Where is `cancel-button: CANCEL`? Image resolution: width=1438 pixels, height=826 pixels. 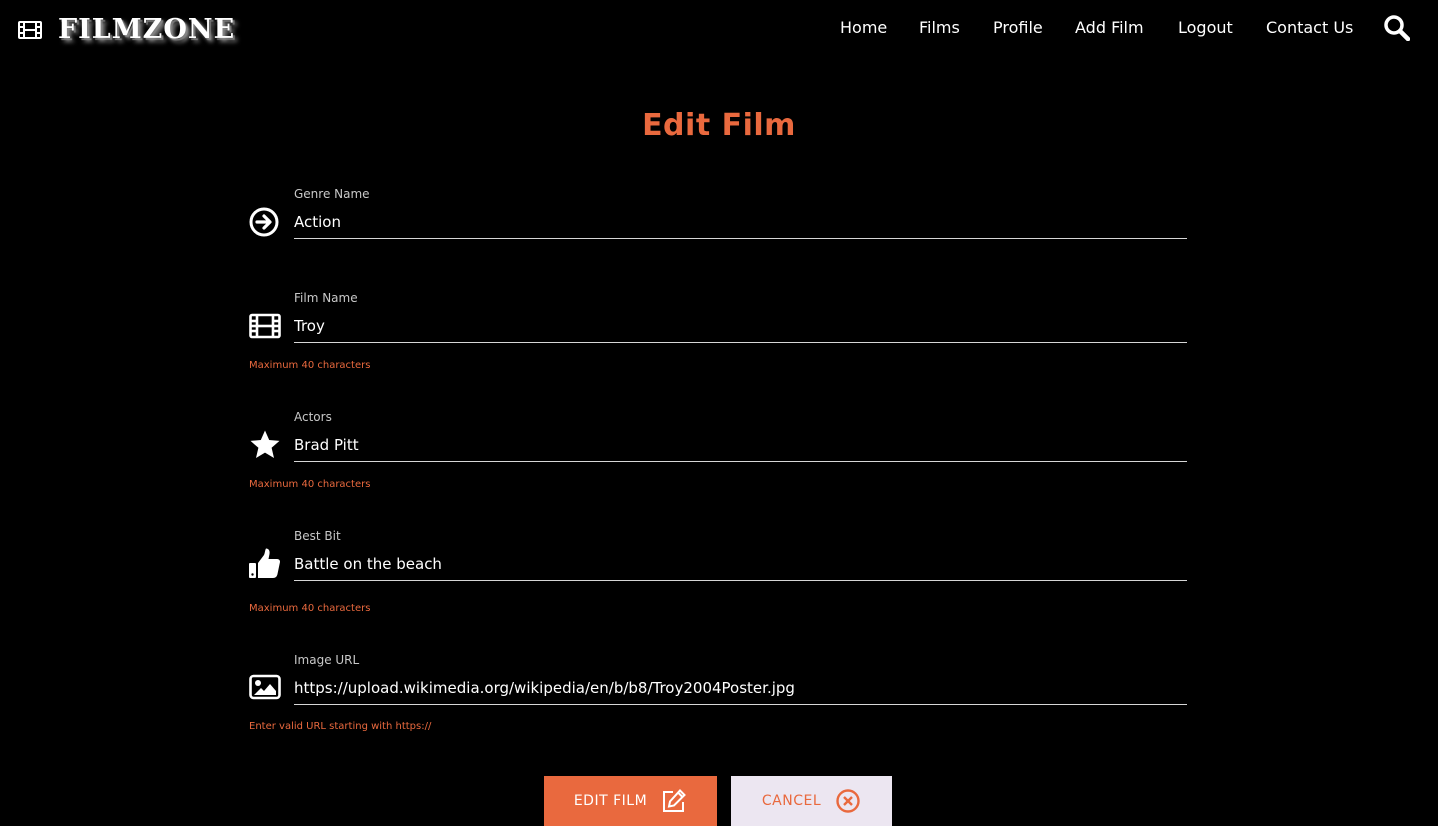 cancel-button: CANCEL is located at coordinates (811, 801).